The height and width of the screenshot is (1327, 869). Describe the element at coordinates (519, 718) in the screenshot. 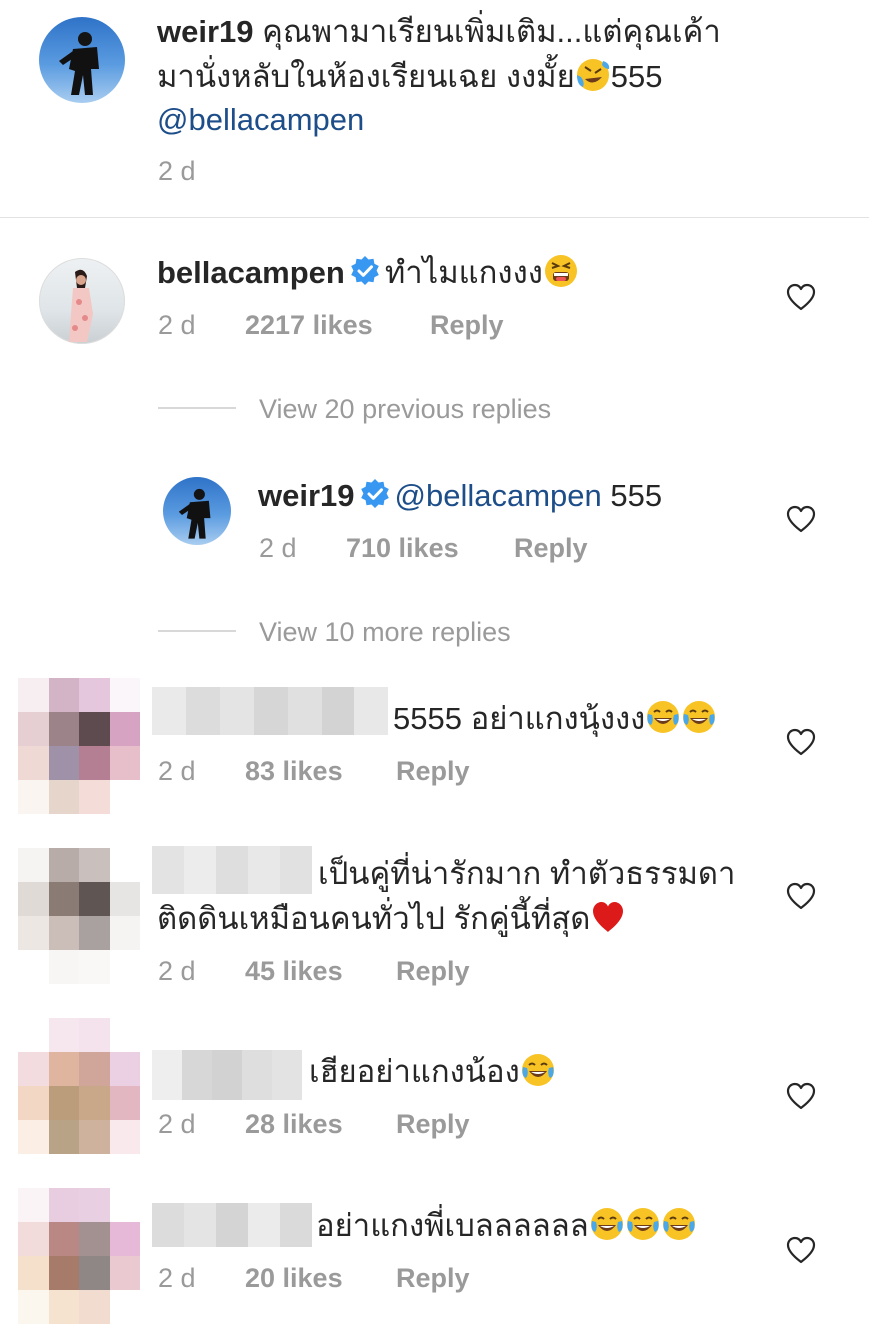

I see `comment-text: 5555 อย่าแกงนุ้งงง` at that location.